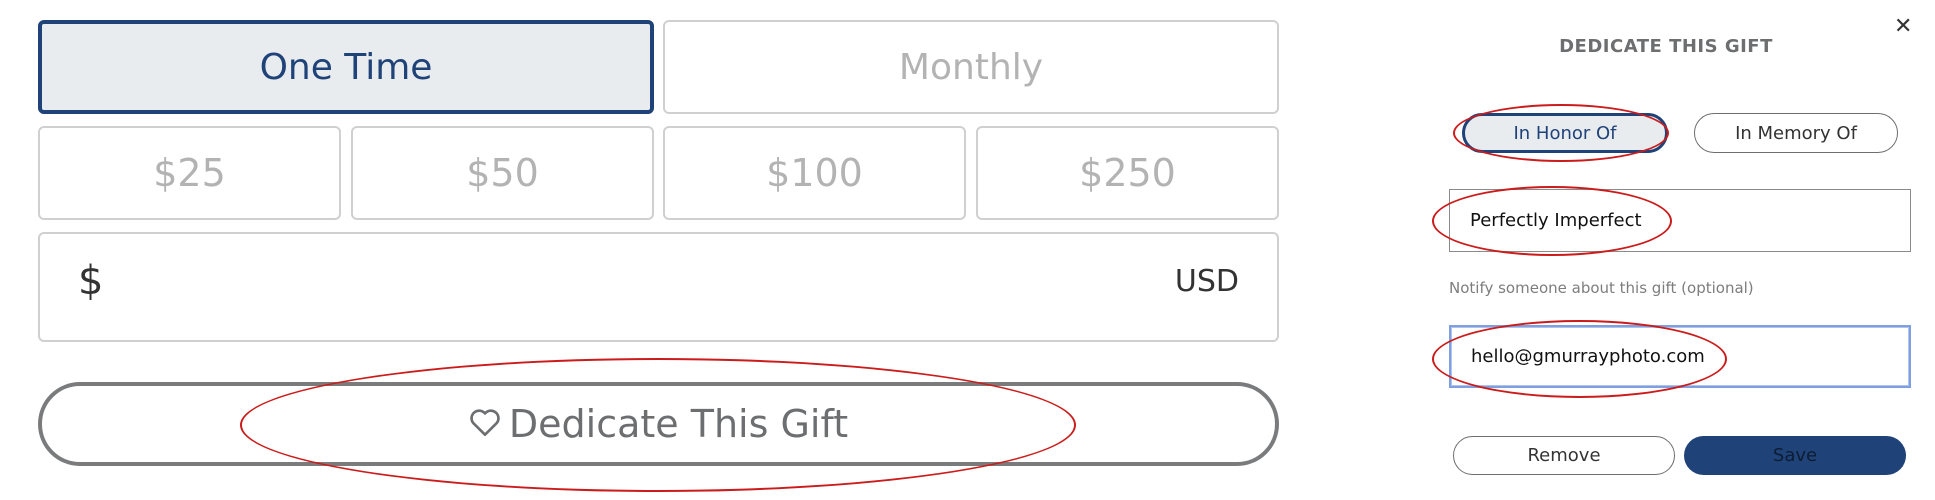 The width and height of the screenshot is (1935, 500). I want to click on one-time-label: One Time, so click(346, 67).